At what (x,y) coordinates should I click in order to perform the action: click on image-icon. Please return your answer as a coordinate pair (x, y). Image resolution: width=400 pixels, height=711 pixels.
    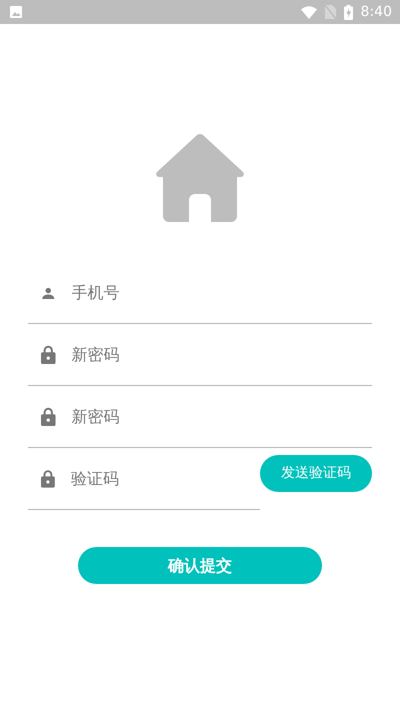
    Looking at the image, I should click on (16, 12).